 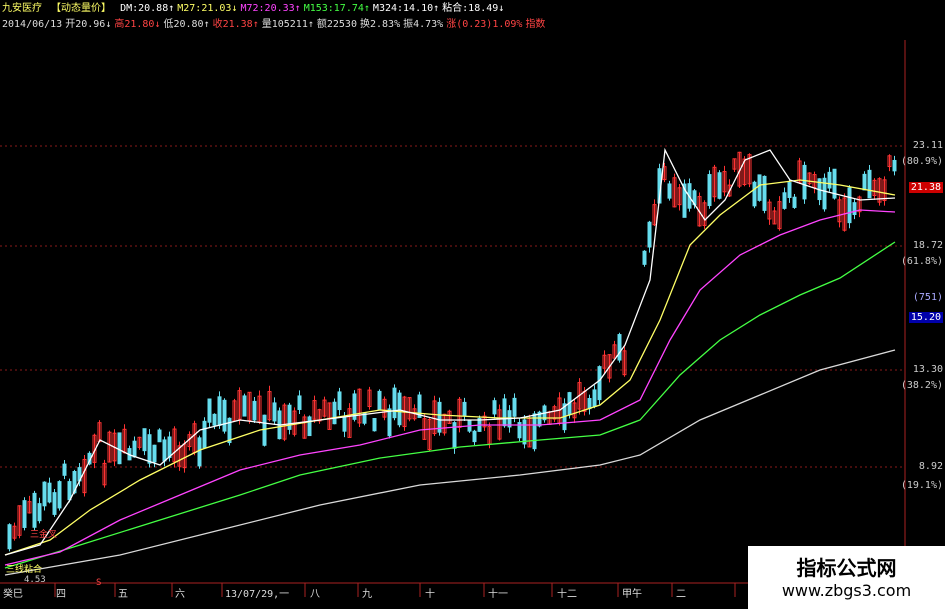 What do you see at coordinates (88, 24) in the screenshot?
I see `header-value: 开20.96↓` at bounding box center [88, 24].